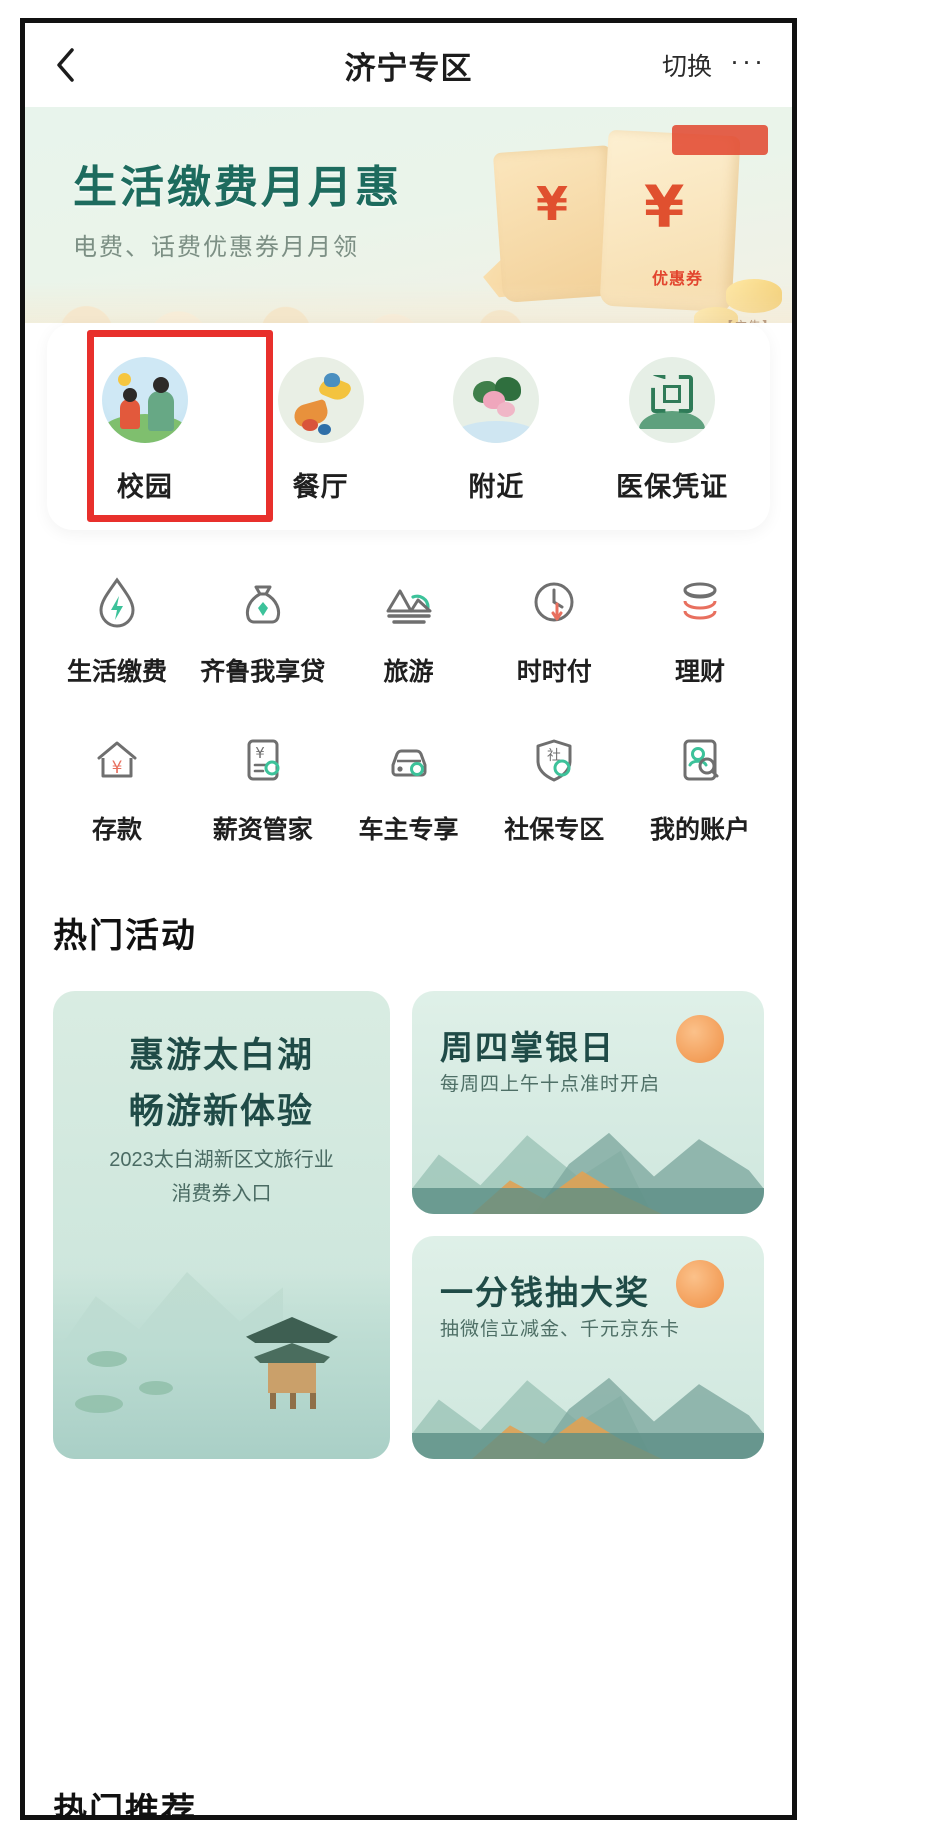  Describe the element at coordinates (216, 248) in the screenshot. I see `banner-subtitle: 电费、话费优惠券月月领` at that location.